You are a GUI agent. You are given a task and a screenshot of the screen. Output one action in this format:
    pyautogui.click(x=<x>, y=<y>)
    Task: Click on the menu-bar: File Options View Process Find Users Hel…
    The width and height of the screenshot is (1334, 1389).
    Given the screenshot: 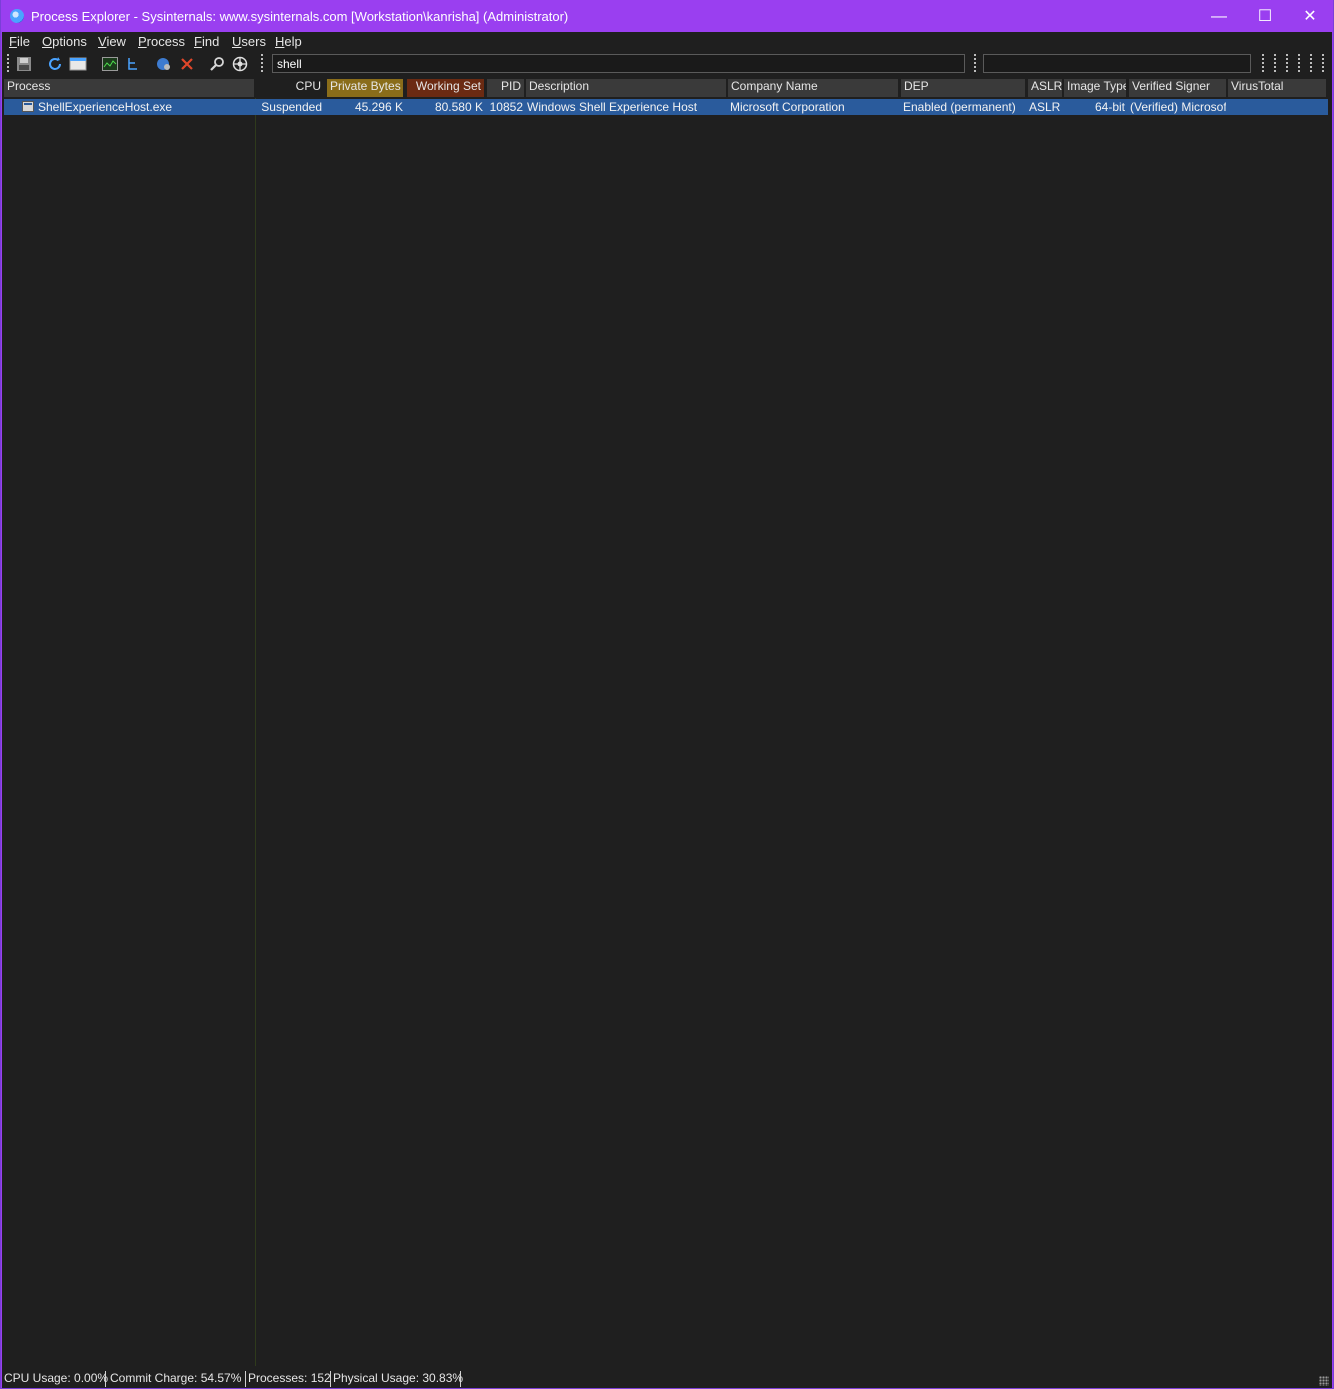 What is the action you would take?
    pyautogui.click(x=667, y=42)
    